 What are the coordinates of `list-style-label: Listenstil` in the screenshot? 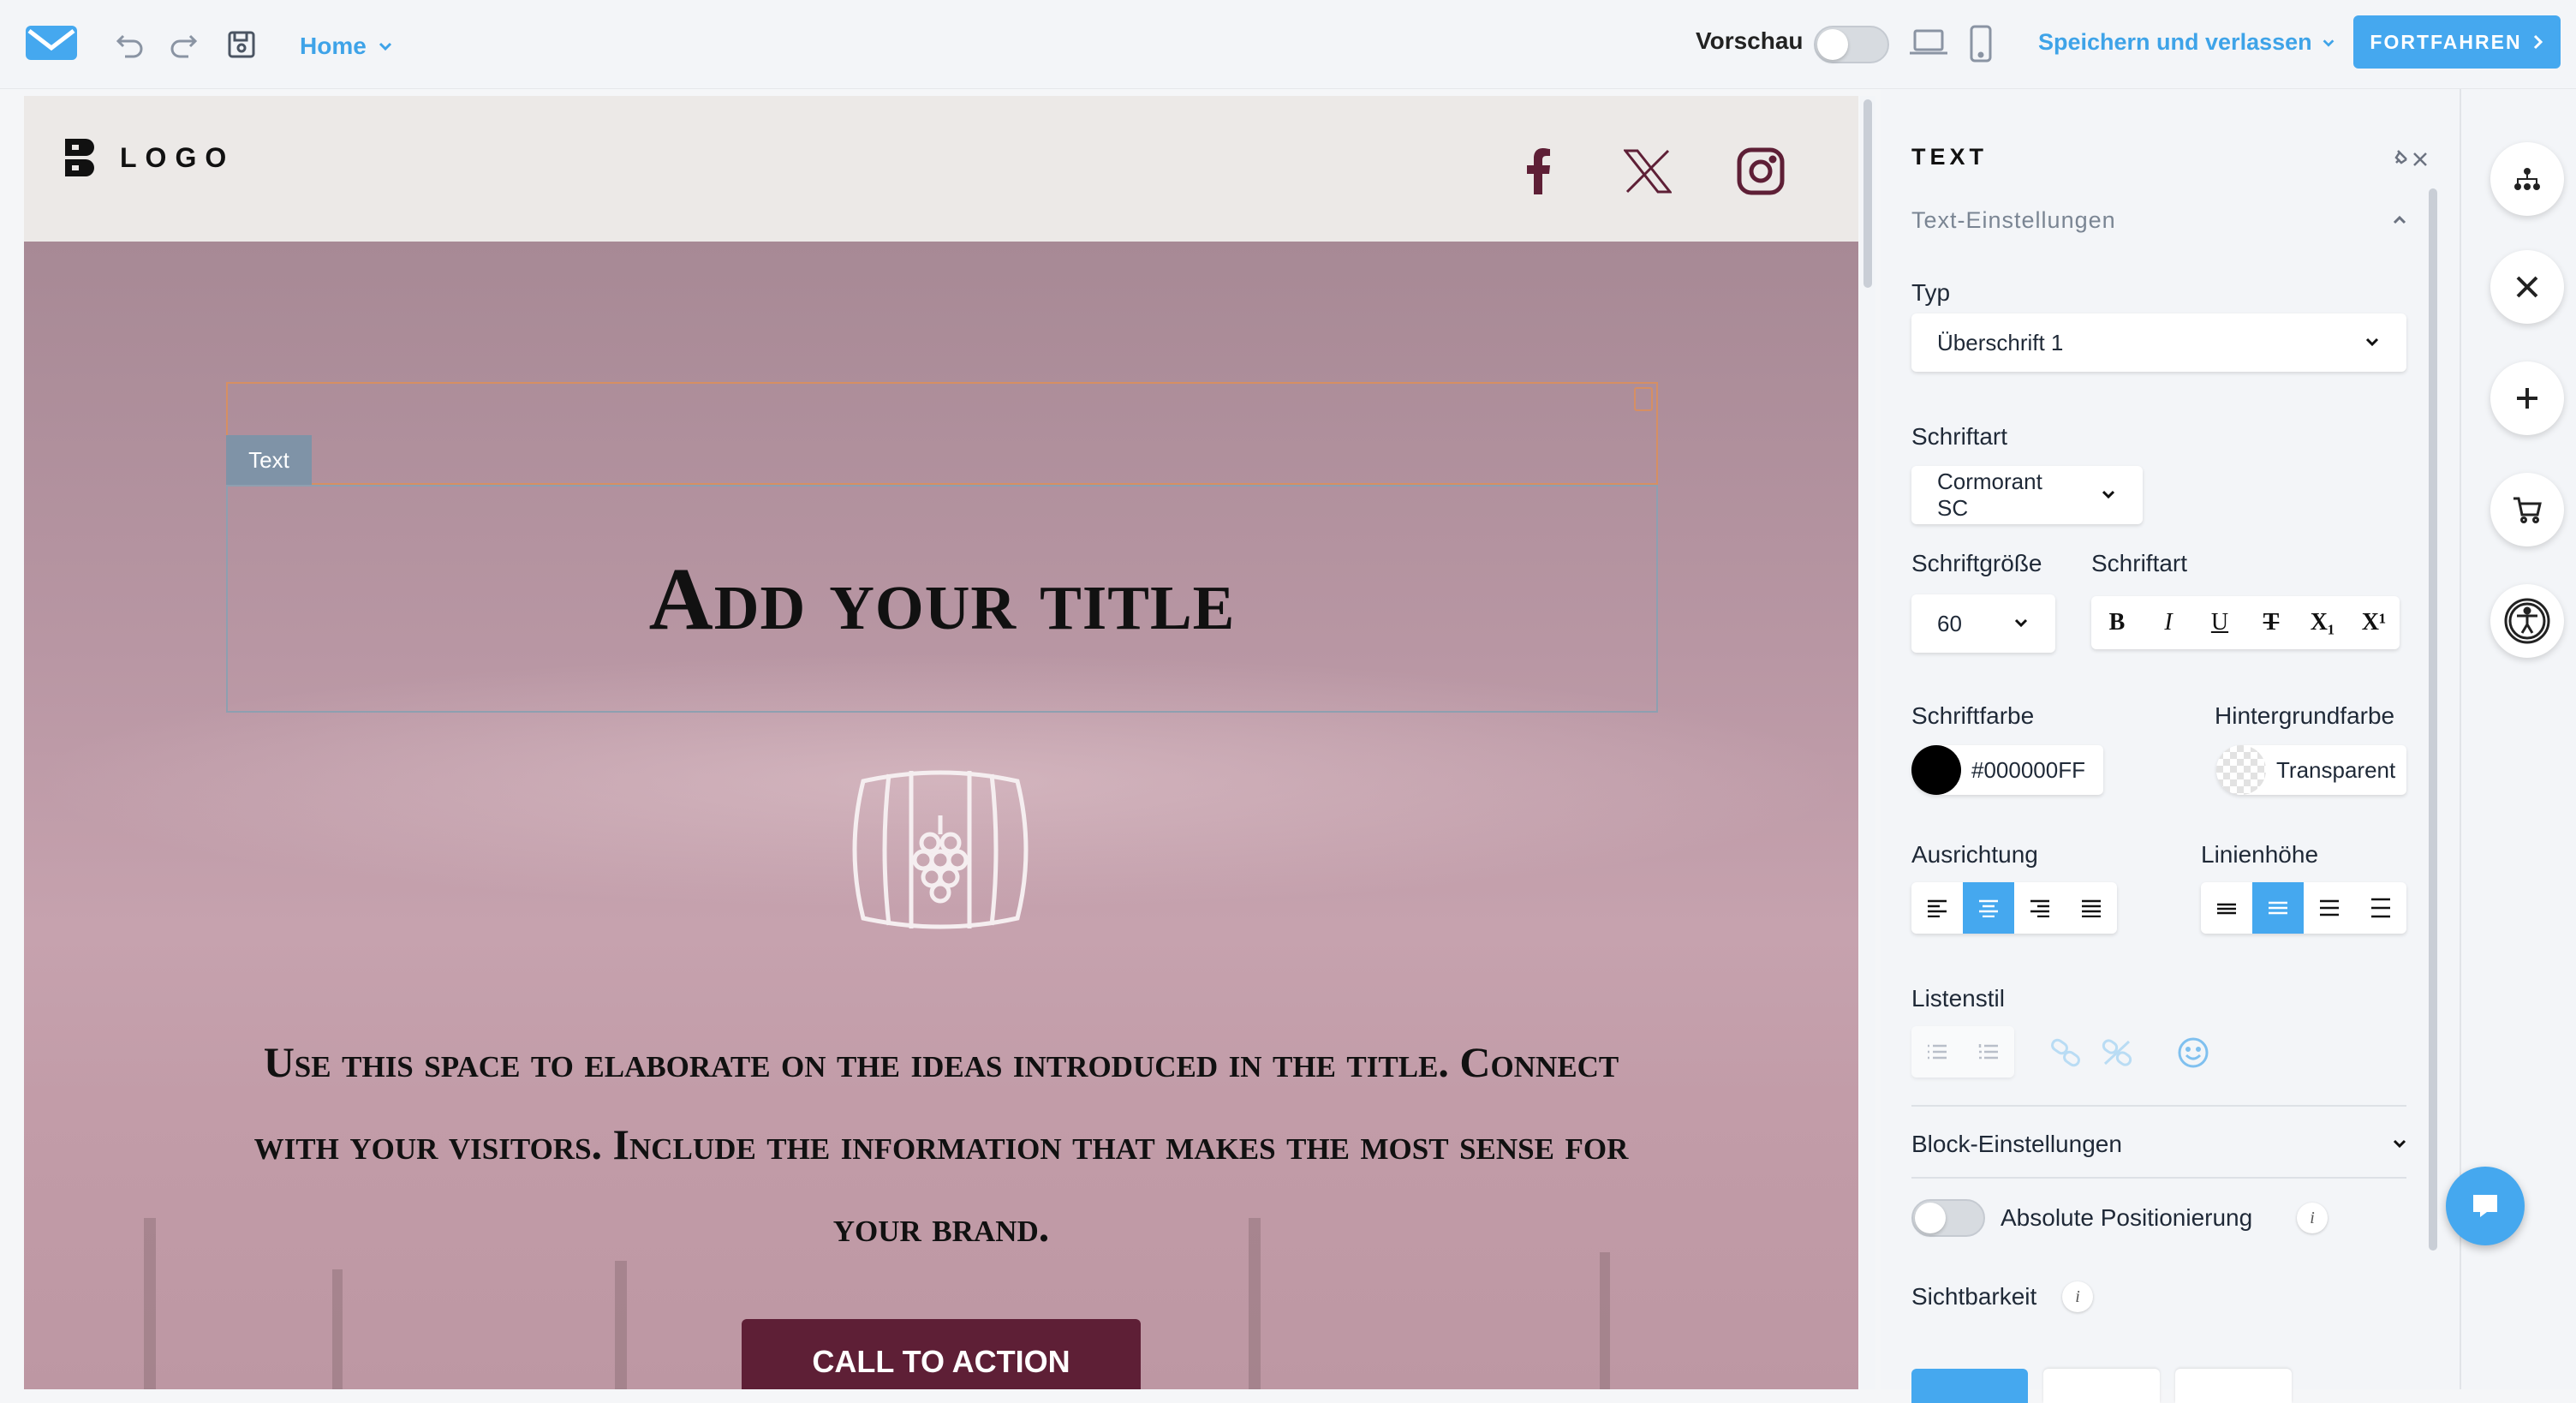 It's located at (1958, 998).